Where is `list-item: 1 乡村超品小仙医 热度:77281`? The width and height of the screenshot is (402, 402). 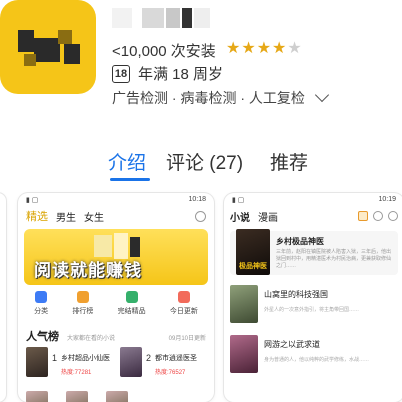 list-item: 1 乡村超品小仙医 热度:77281 is located at coordinates (69, 362).